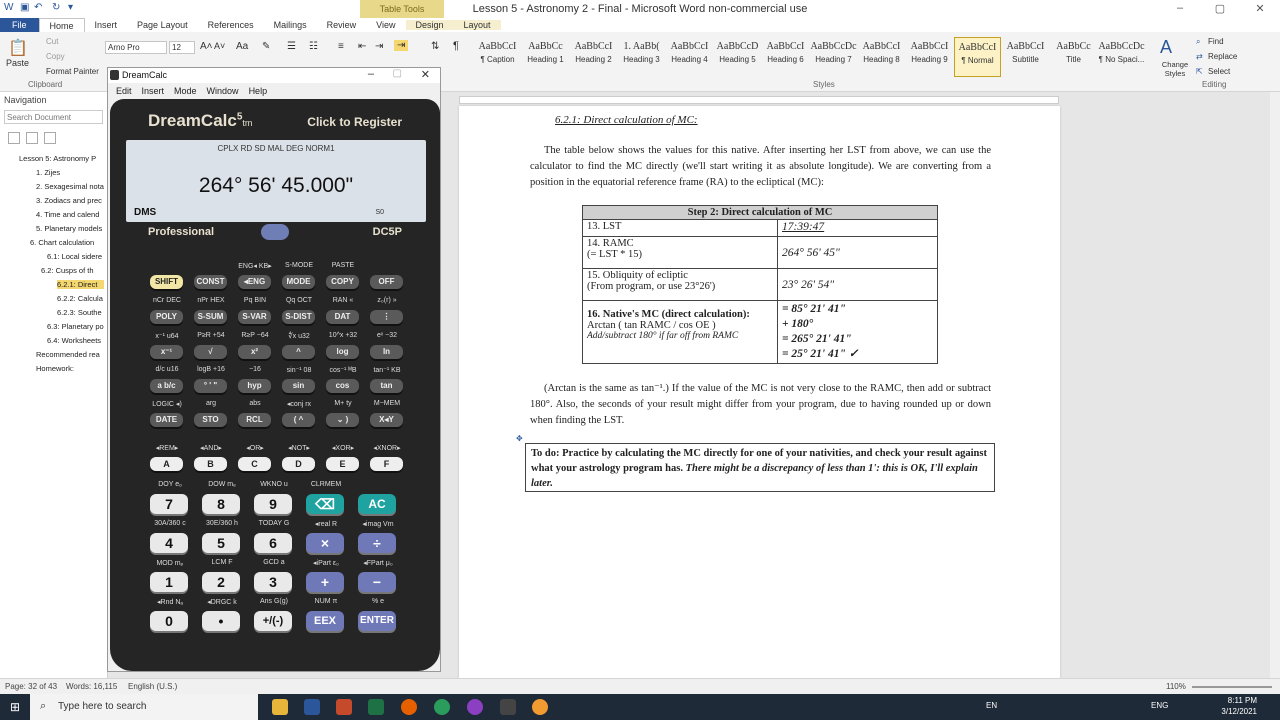 Image resolution: width=1280 pixels, height=720 pixels. What do you see at coordinates (206, 46) in the screenshot?
I see `grow-font-icon: A˄` at bounding box center [206, 46].